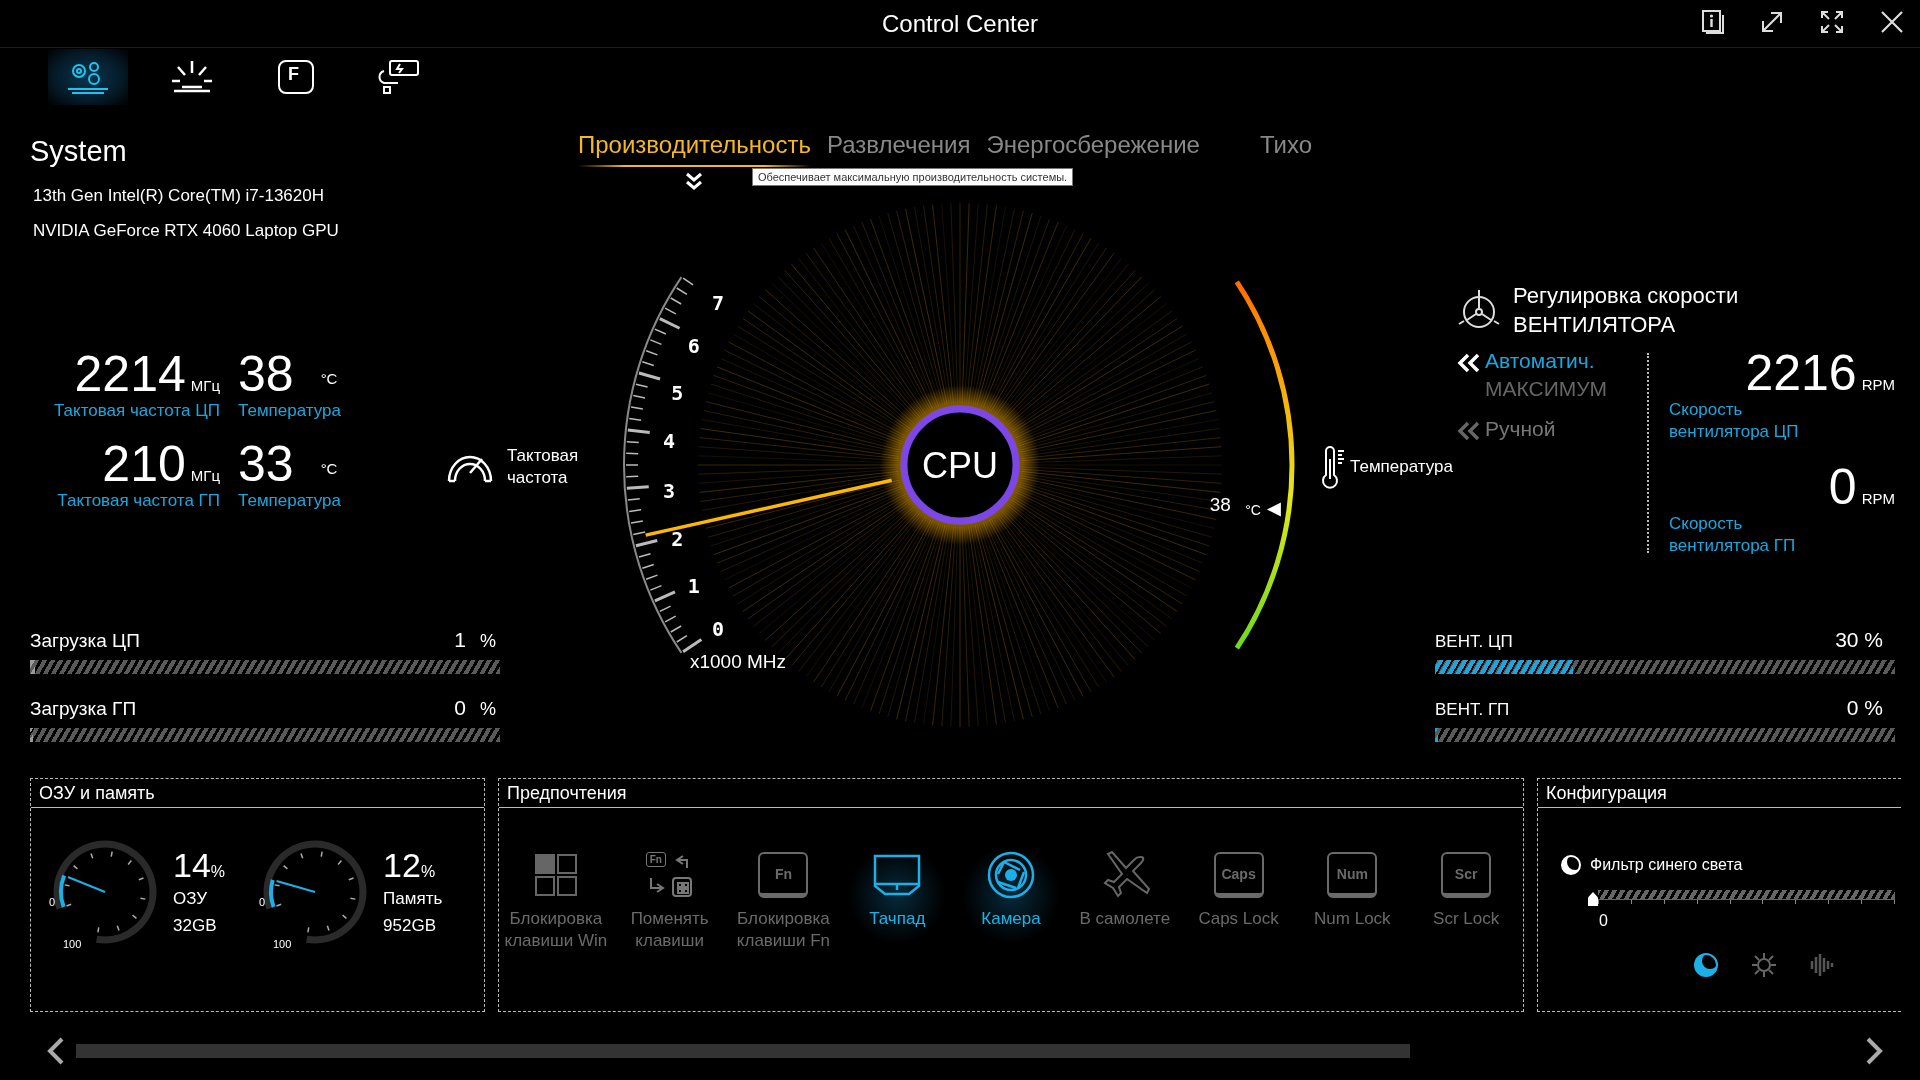 The image size is (1920, 1080). I want to click on toggle-tile: Scr Scr Lock, so click(1466, 900).